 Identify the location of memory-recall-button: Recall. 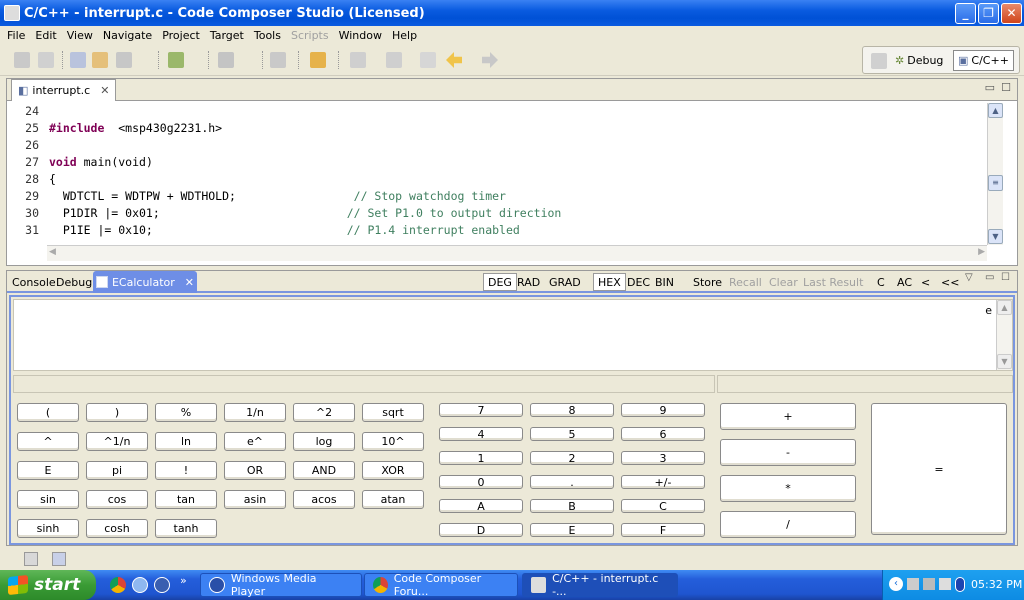
(745, 282).